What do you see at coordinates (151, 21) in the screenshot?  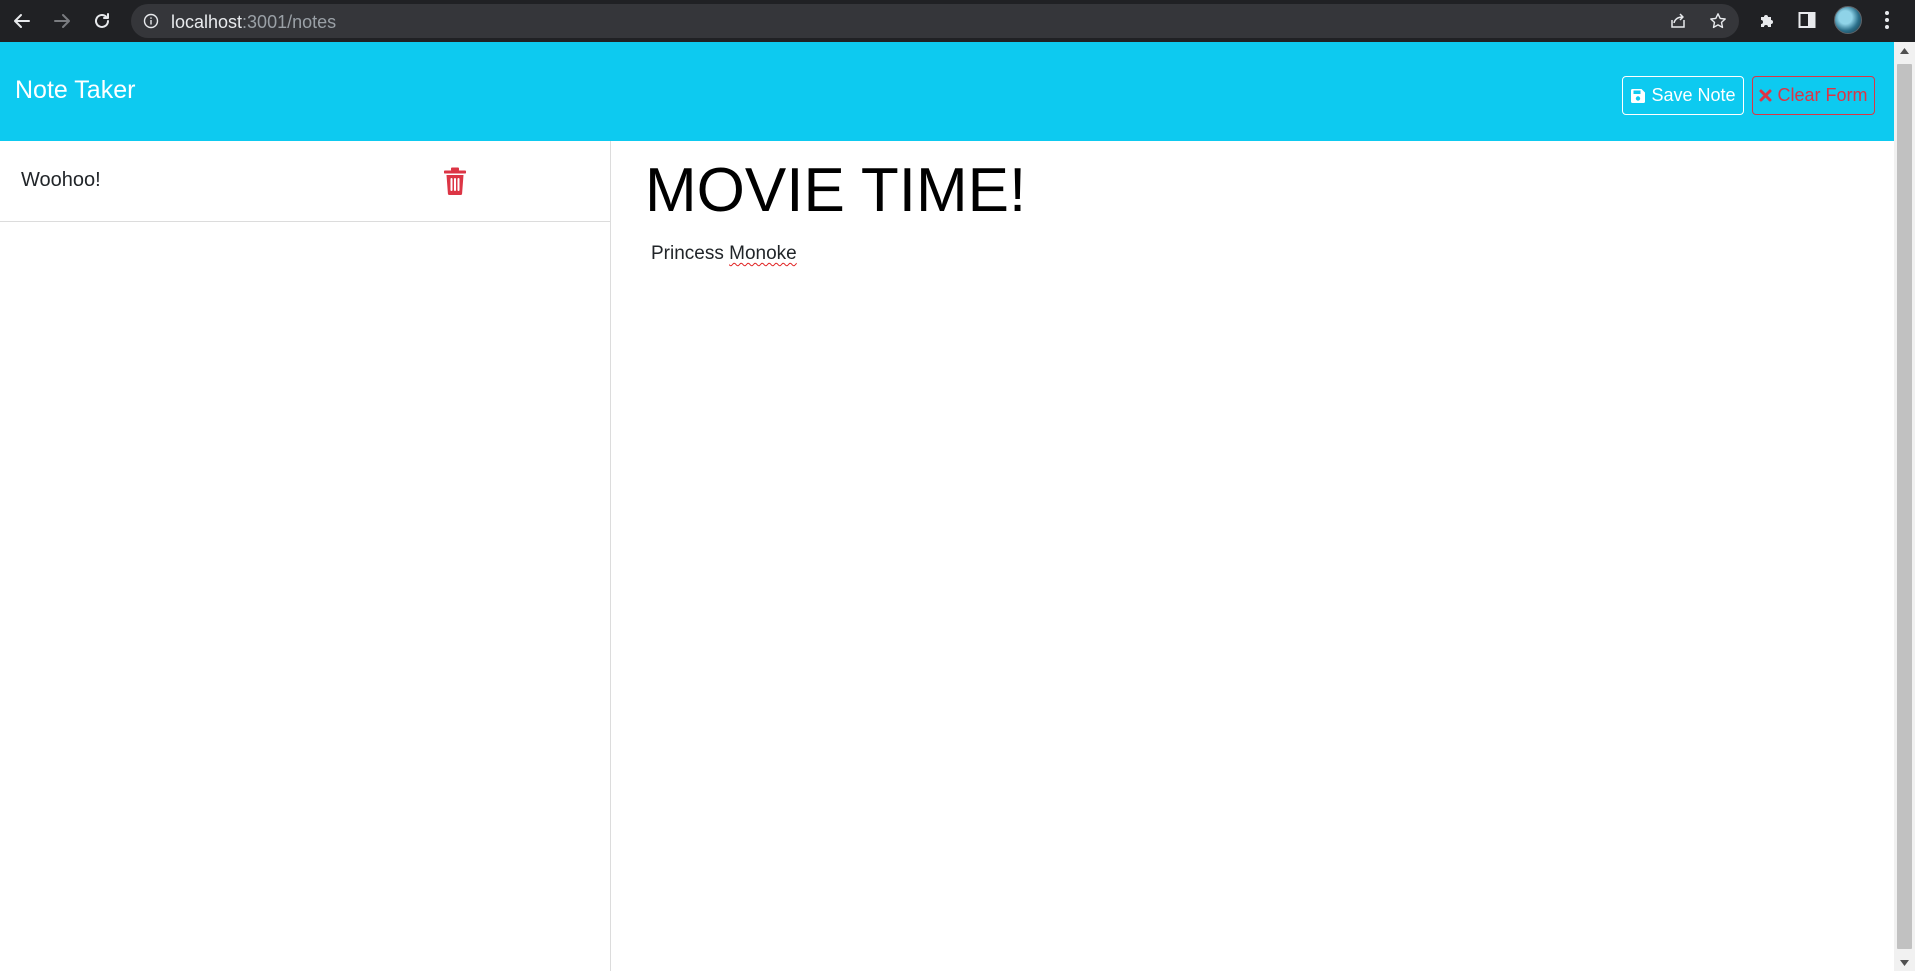 I see `info-icon` at bounding box center [151, 21].